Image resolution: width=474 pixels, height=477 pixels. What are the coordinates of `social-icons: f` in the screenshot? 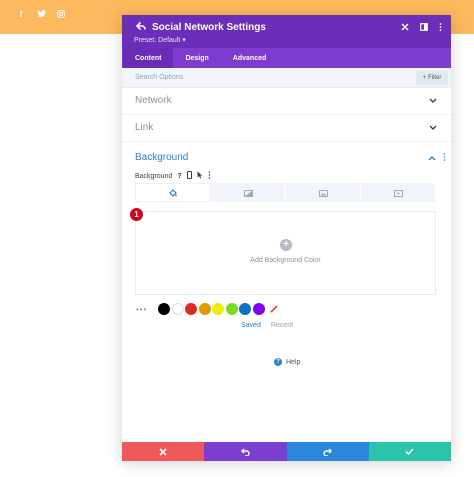 It's located at (41, 14).